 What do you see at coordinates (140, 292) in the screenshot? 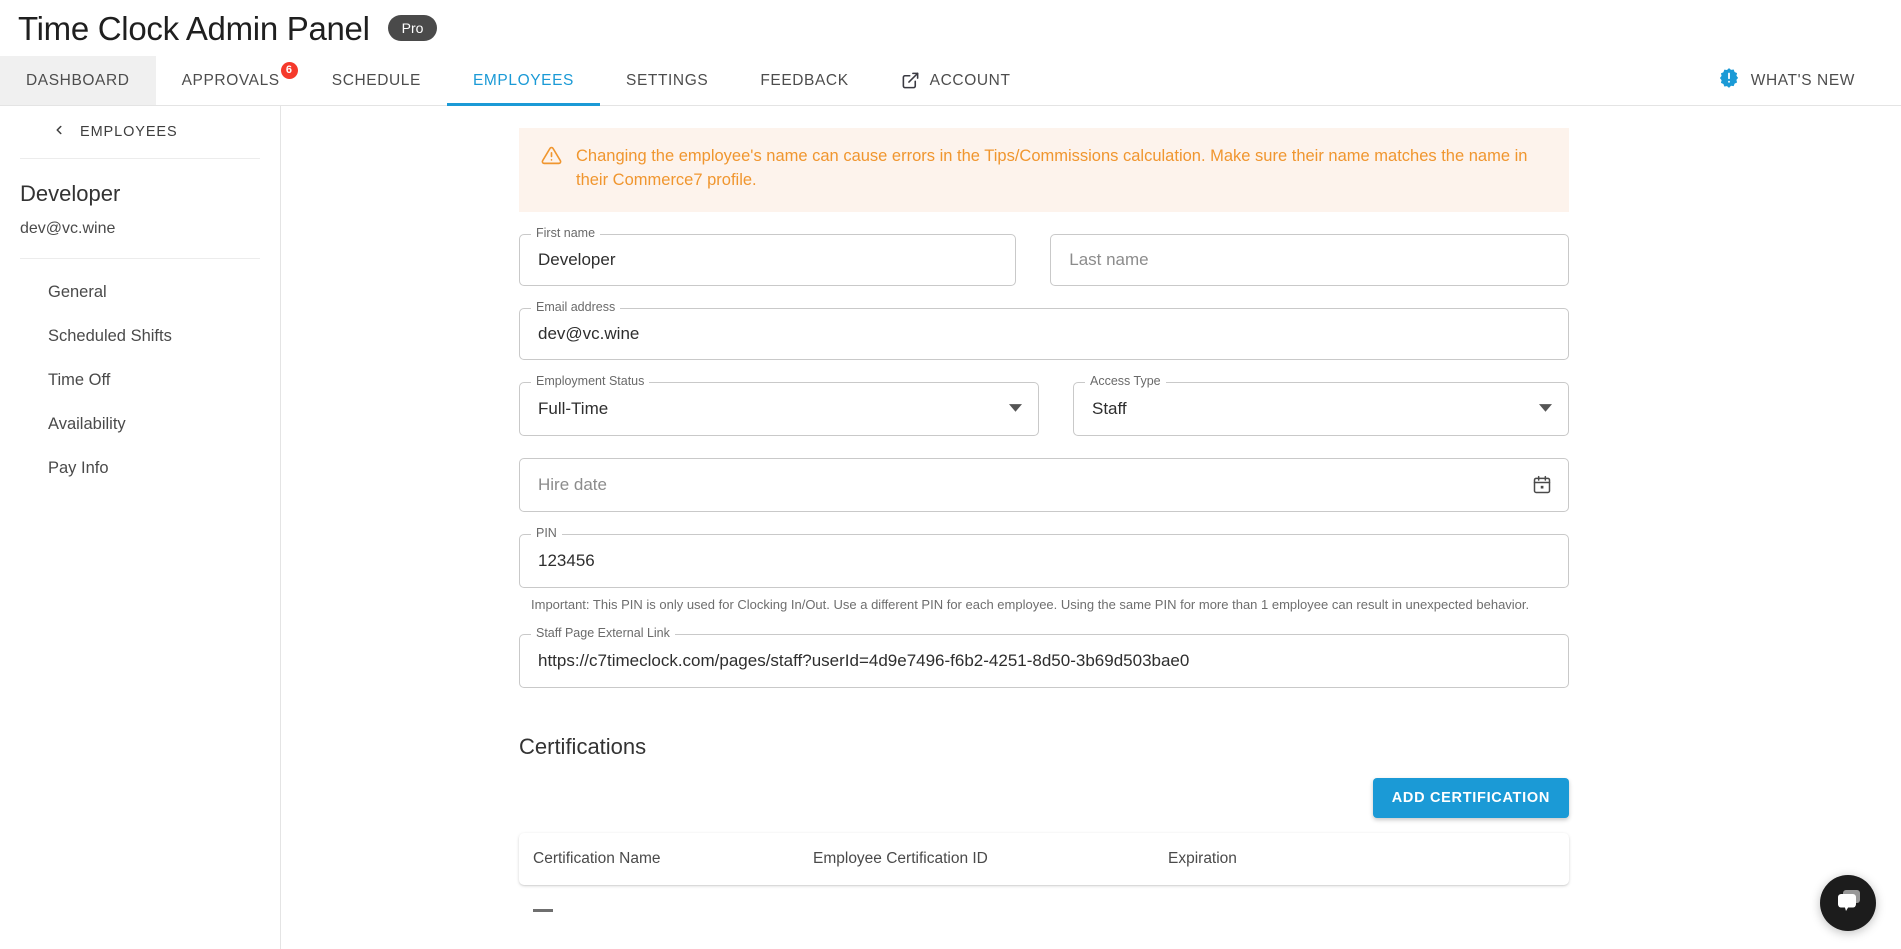
I see `sidebar-item-general: General` at bounding box center [140, 292].